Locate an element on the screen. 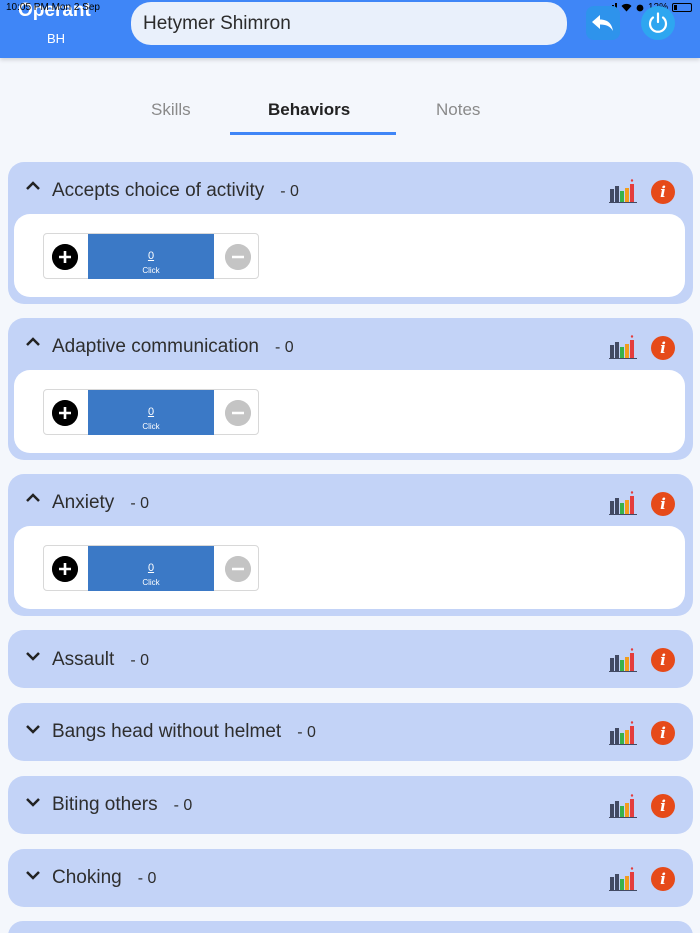 The height and width of the screenshot is (933, 700). behavior-name: Adaptive communication is located at coordinates (155, 346).